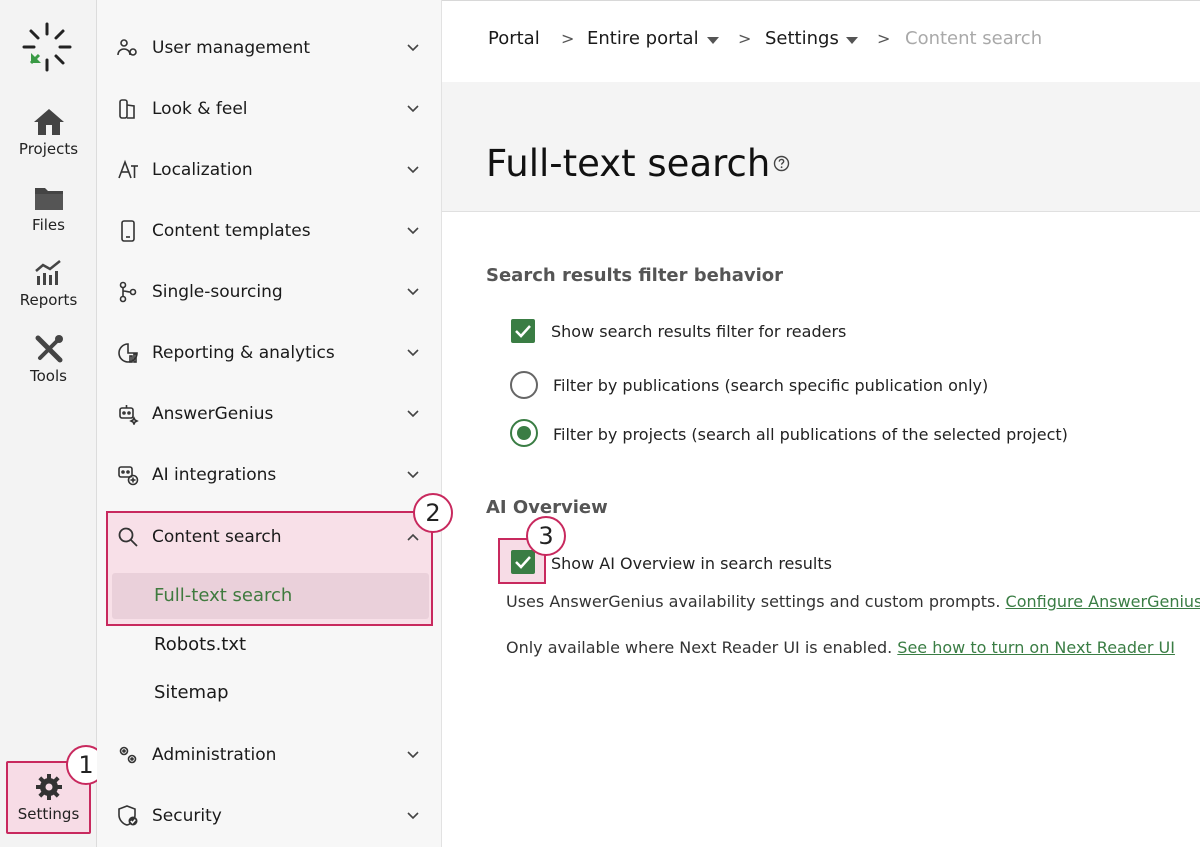  What do you see at coordinates (128, 755) in the screenshot?
I see `gears-icon` at bounding box center [128, 755].